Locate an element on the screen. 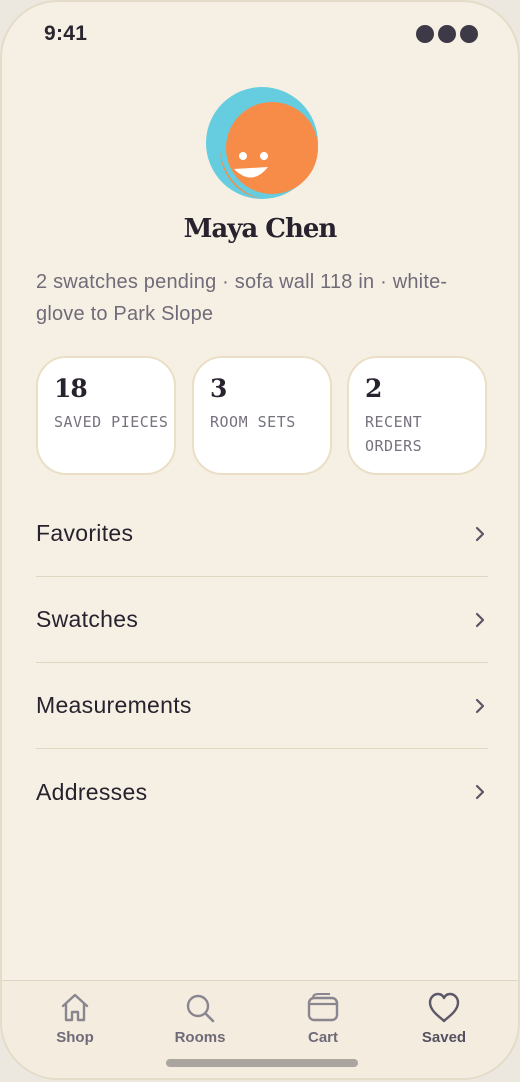  stat-card-recent-orders: 2 RECENT ORDERS is located at coordinates (417, 415).